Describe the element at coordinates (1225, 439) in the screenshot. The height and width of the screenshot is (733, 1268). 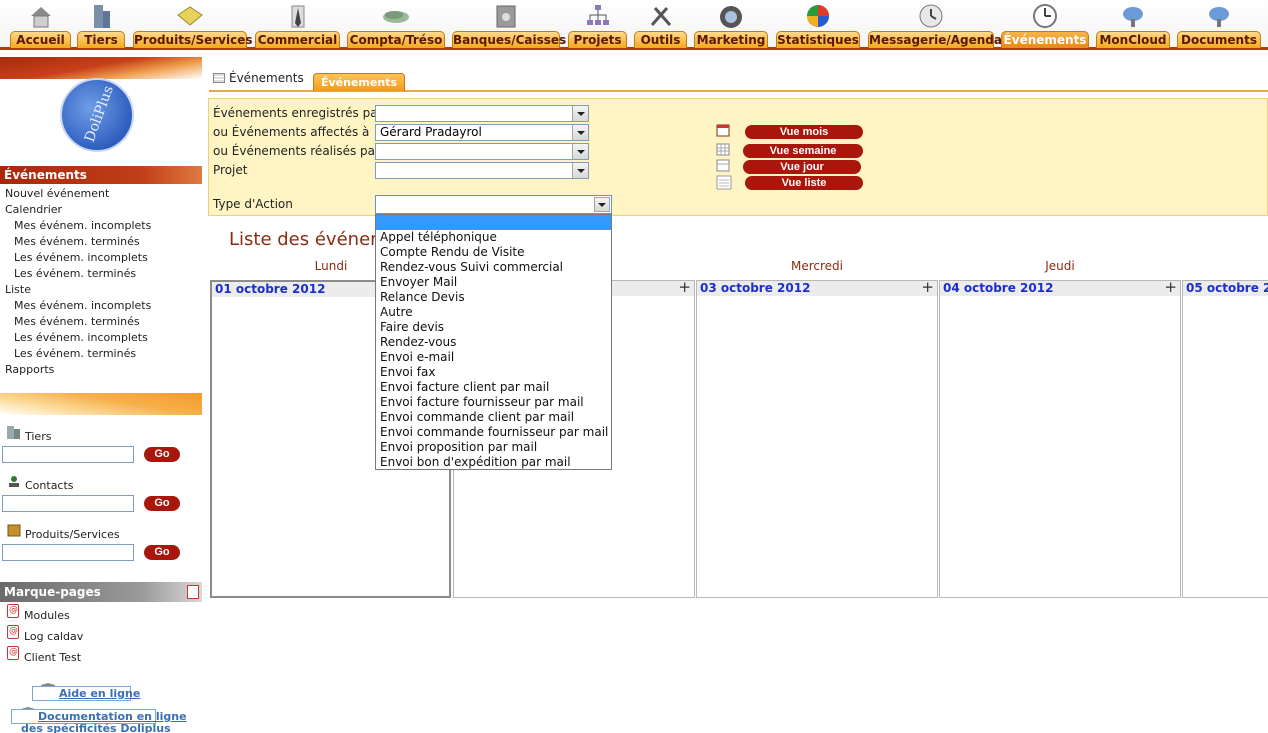
I see `day-cell-friday: 05 octobre 2012` at that location.